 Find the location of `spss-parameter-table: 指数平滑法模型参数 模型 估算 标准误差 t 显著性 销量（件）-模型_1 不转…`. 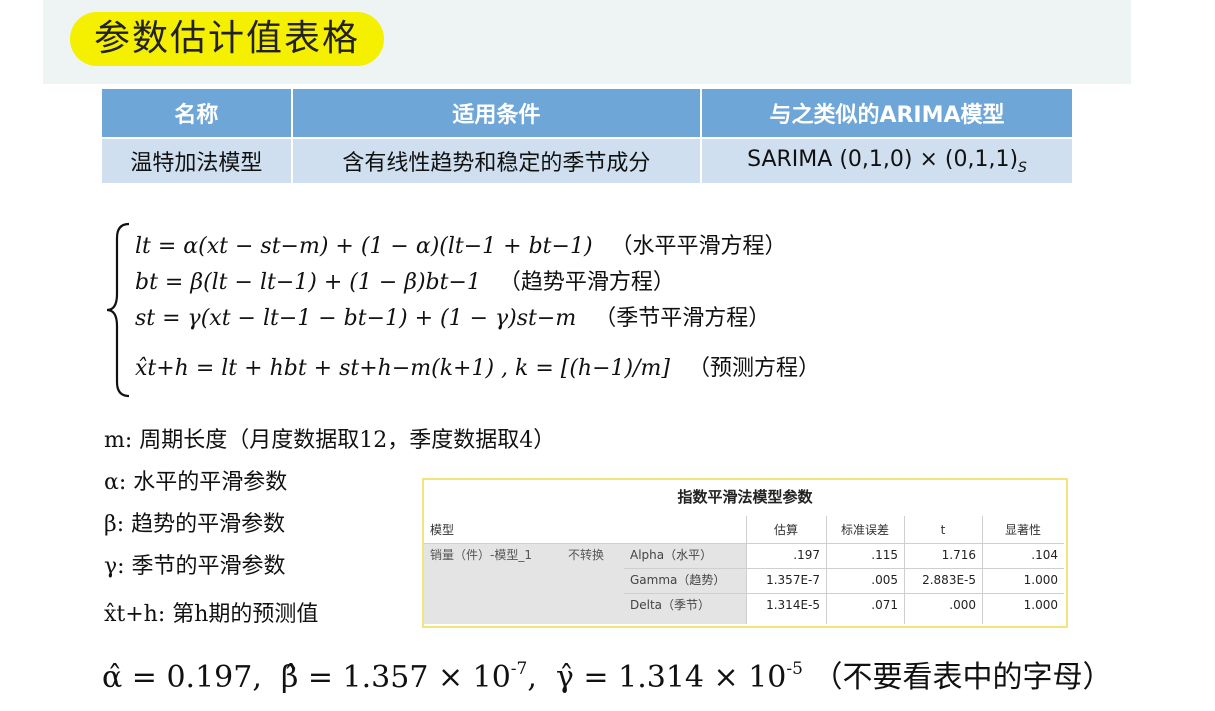

spss-parameter-table: 指数平滑法模型参数 模型 估算 标准误差 t 显著性 销量（件）-模型_1 不转… is located at coordinates (745, 553).